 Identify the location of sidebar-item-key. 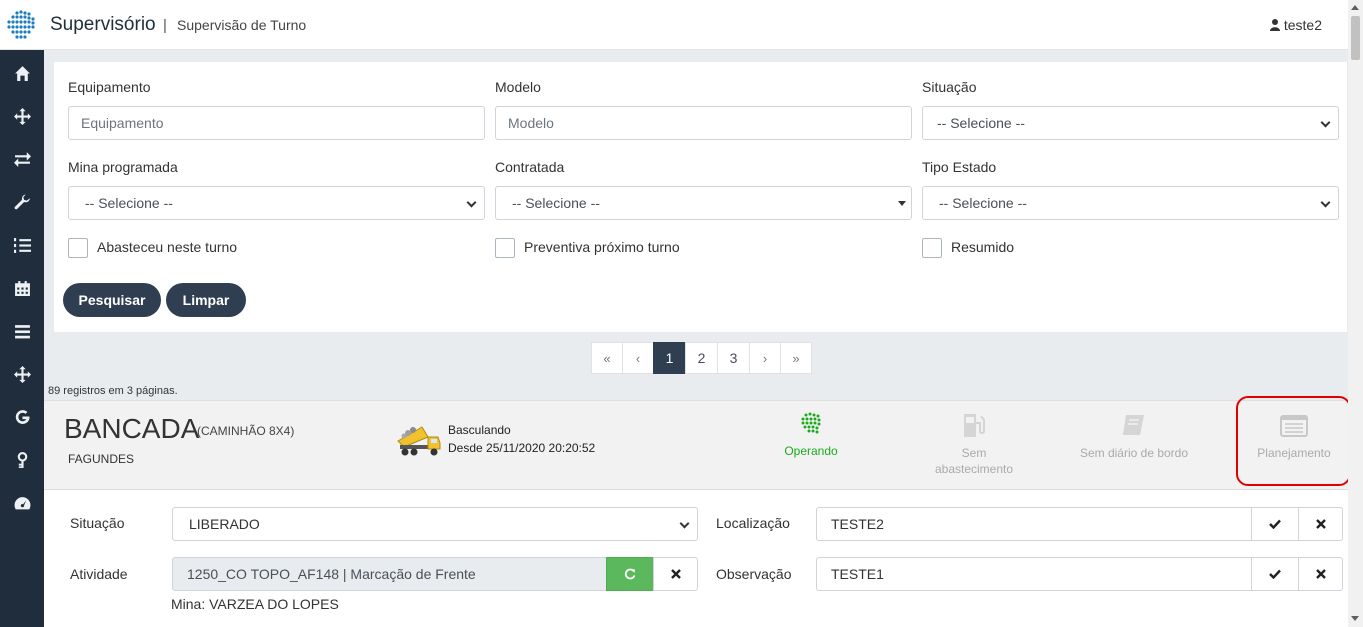
(22, 460).